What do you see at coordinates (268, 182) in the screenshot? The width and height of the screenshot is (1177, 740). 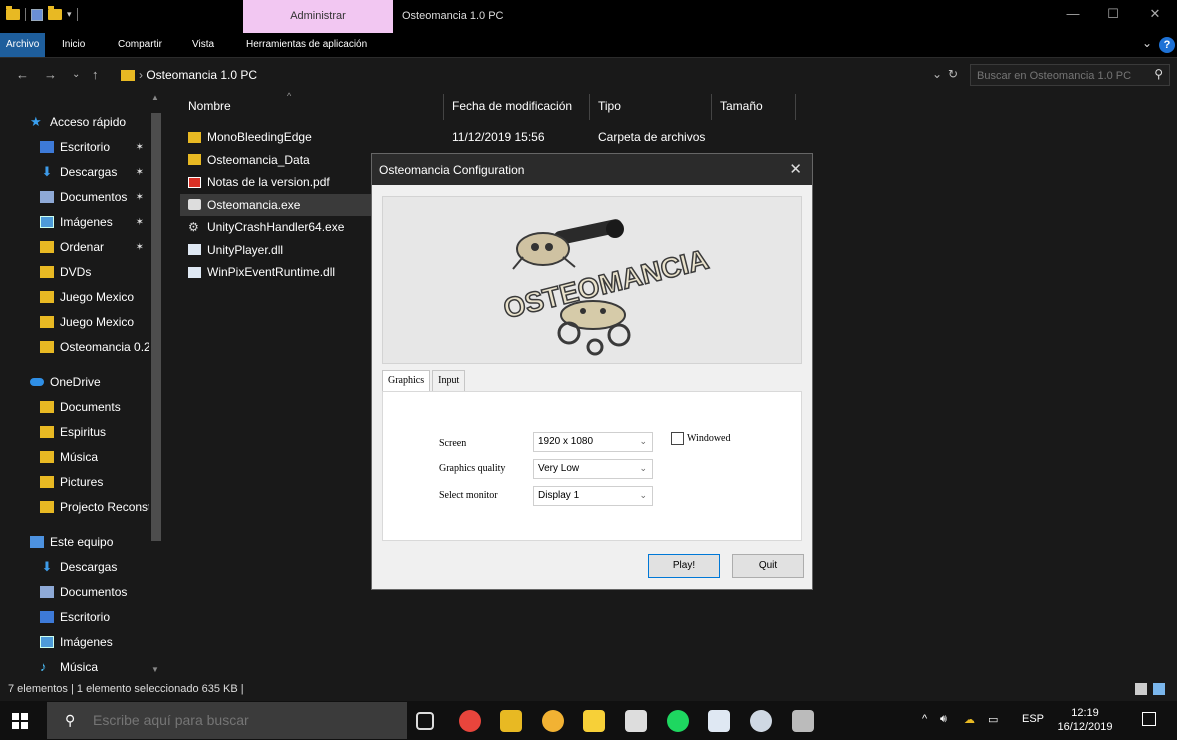 I see `file-name: Notas de la version.pdf` at bounding box center [268, 182].